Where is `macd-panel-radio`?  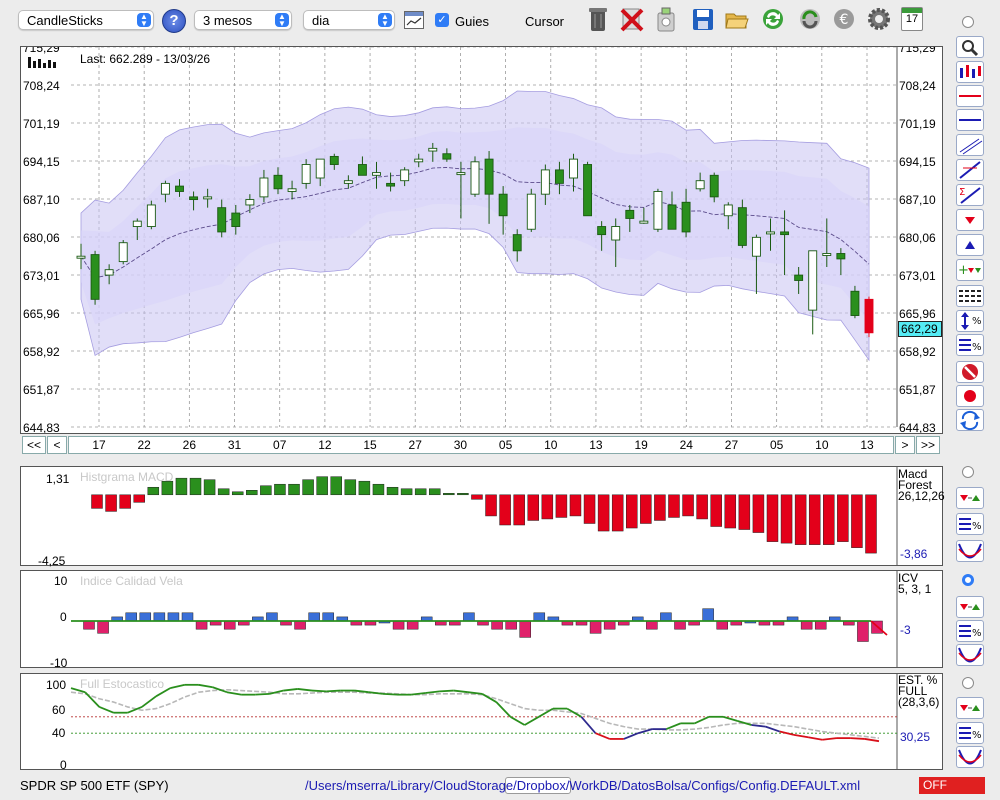
macd-panel-radio is located at coordinates (968, 472).